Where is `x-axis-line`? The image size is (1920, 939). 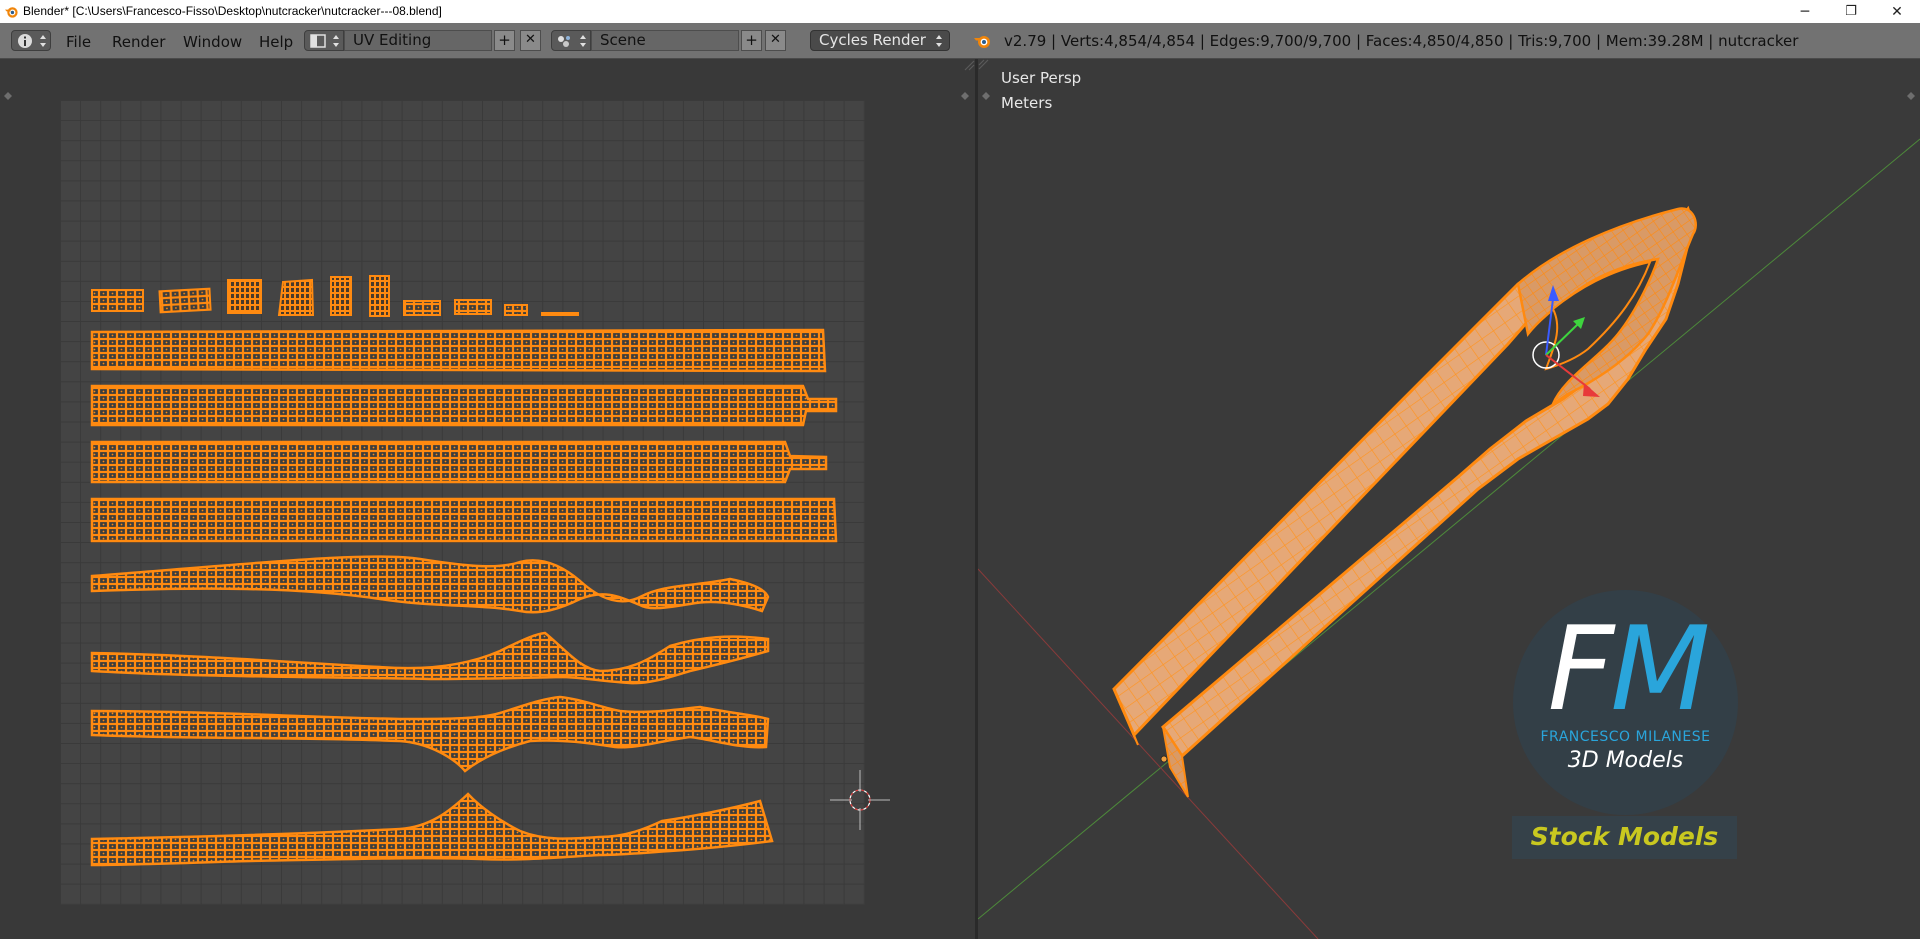 x-axis-line is located at coordinates (1148, 753).